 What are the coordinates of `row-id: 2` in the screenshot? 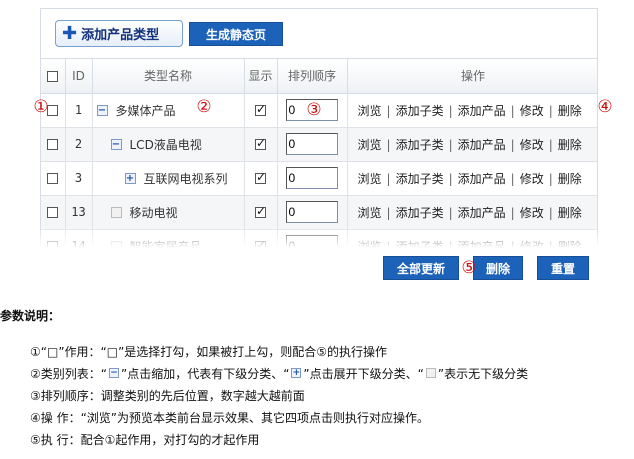 It's located at (79, 144).